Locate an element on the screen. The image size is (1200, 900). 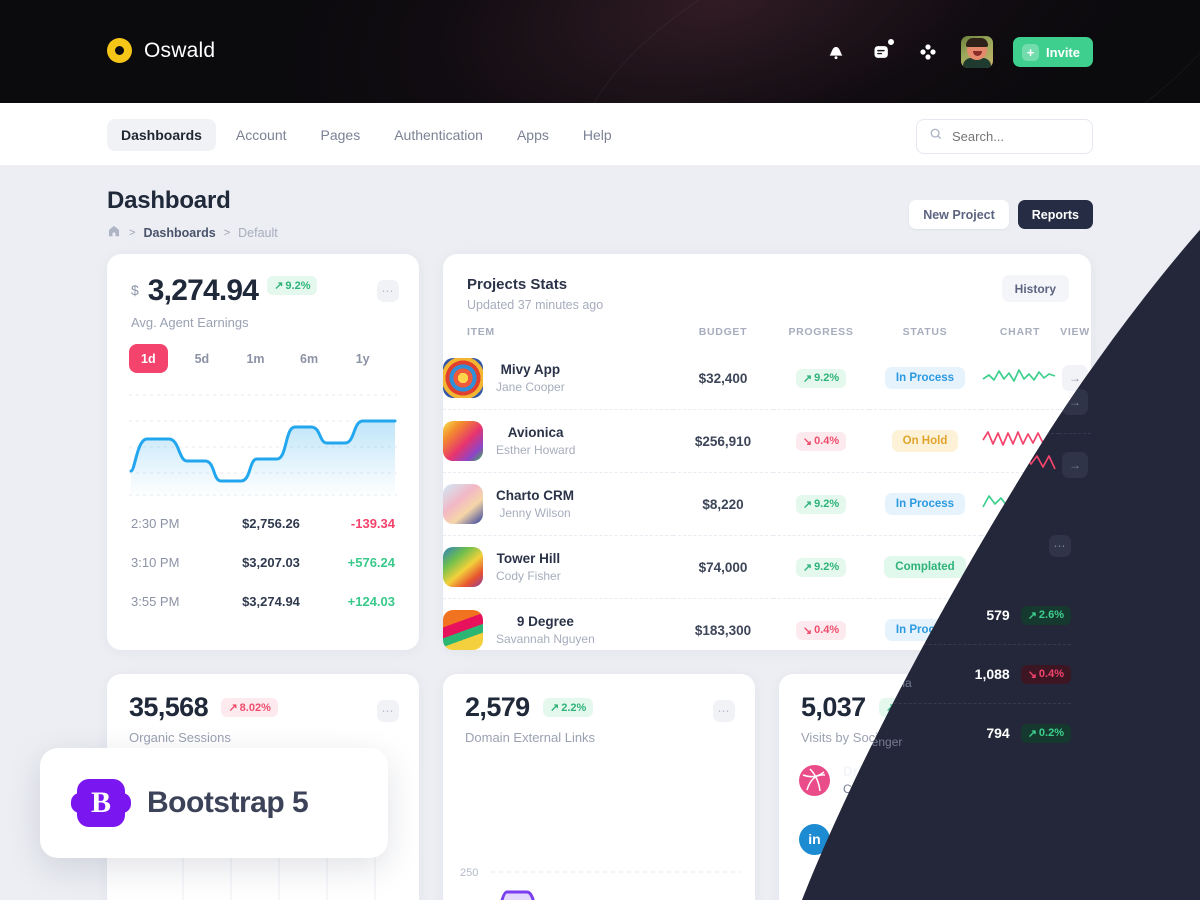
social-name: Dribbble is located at coordinates (870, 771).